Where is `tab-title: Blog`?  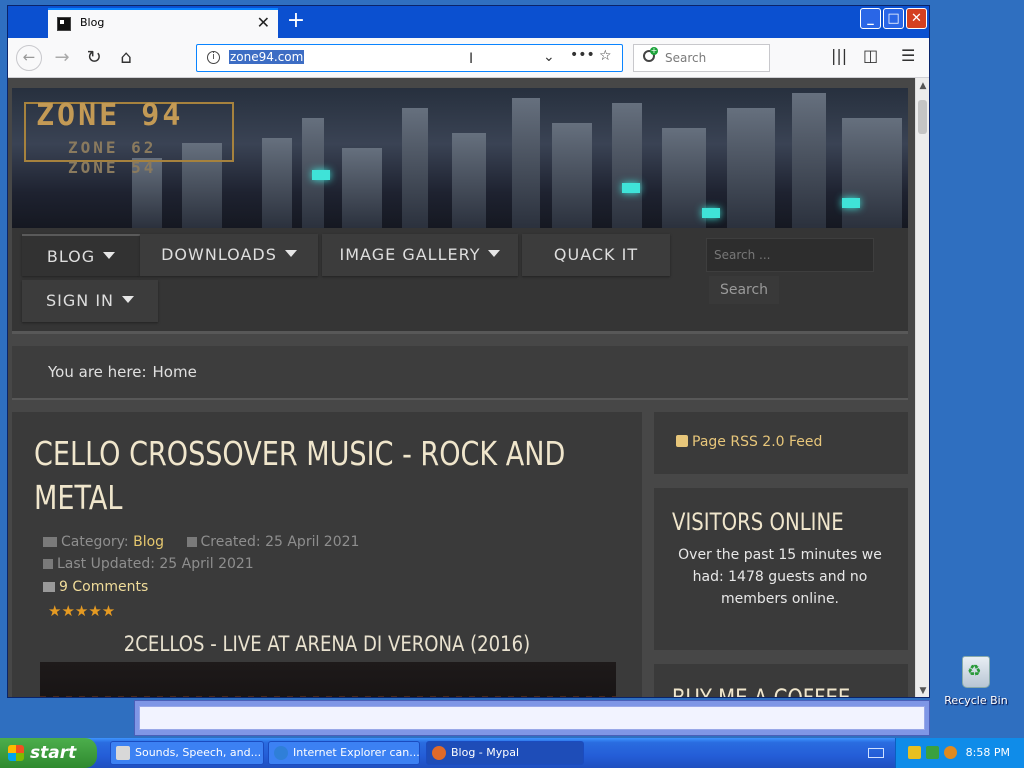 tab-title: Blog is located at coordinates (92, 22).